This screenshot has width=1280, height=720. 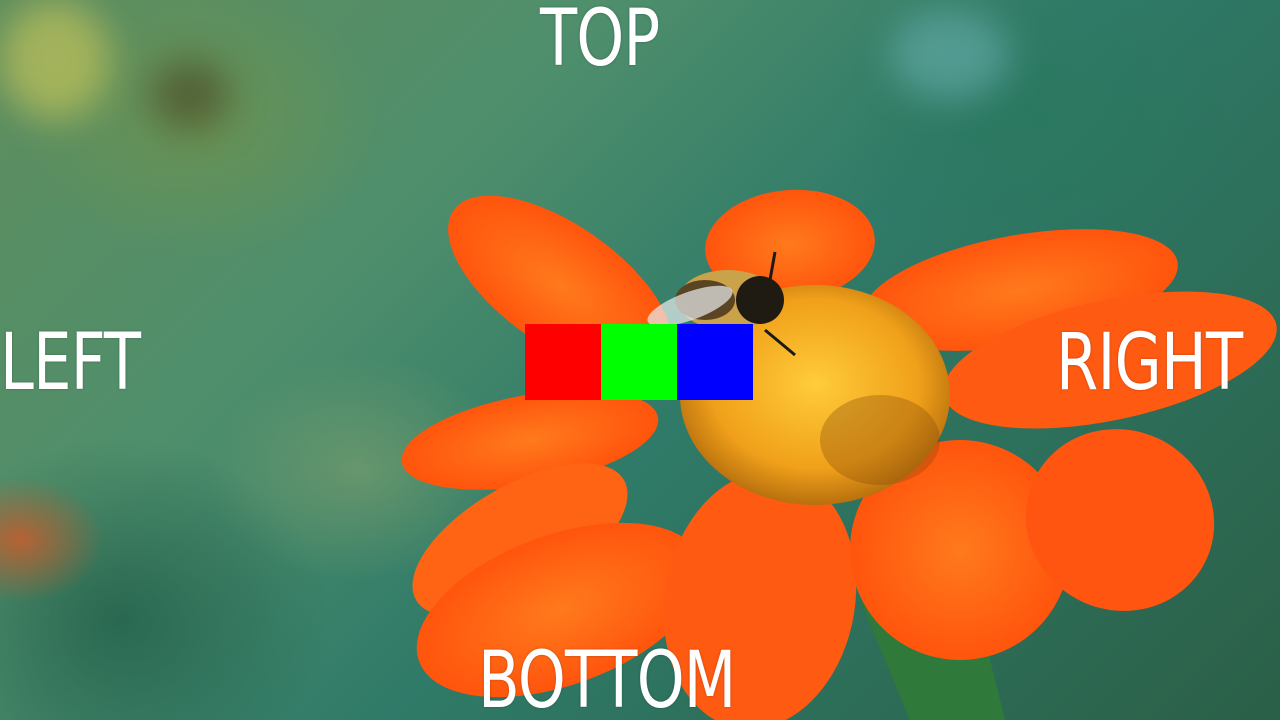 What do you see at coordinates (880, 440) in the screenshot?
I see `flower-center-shadow` at bounding box center [880, 440].